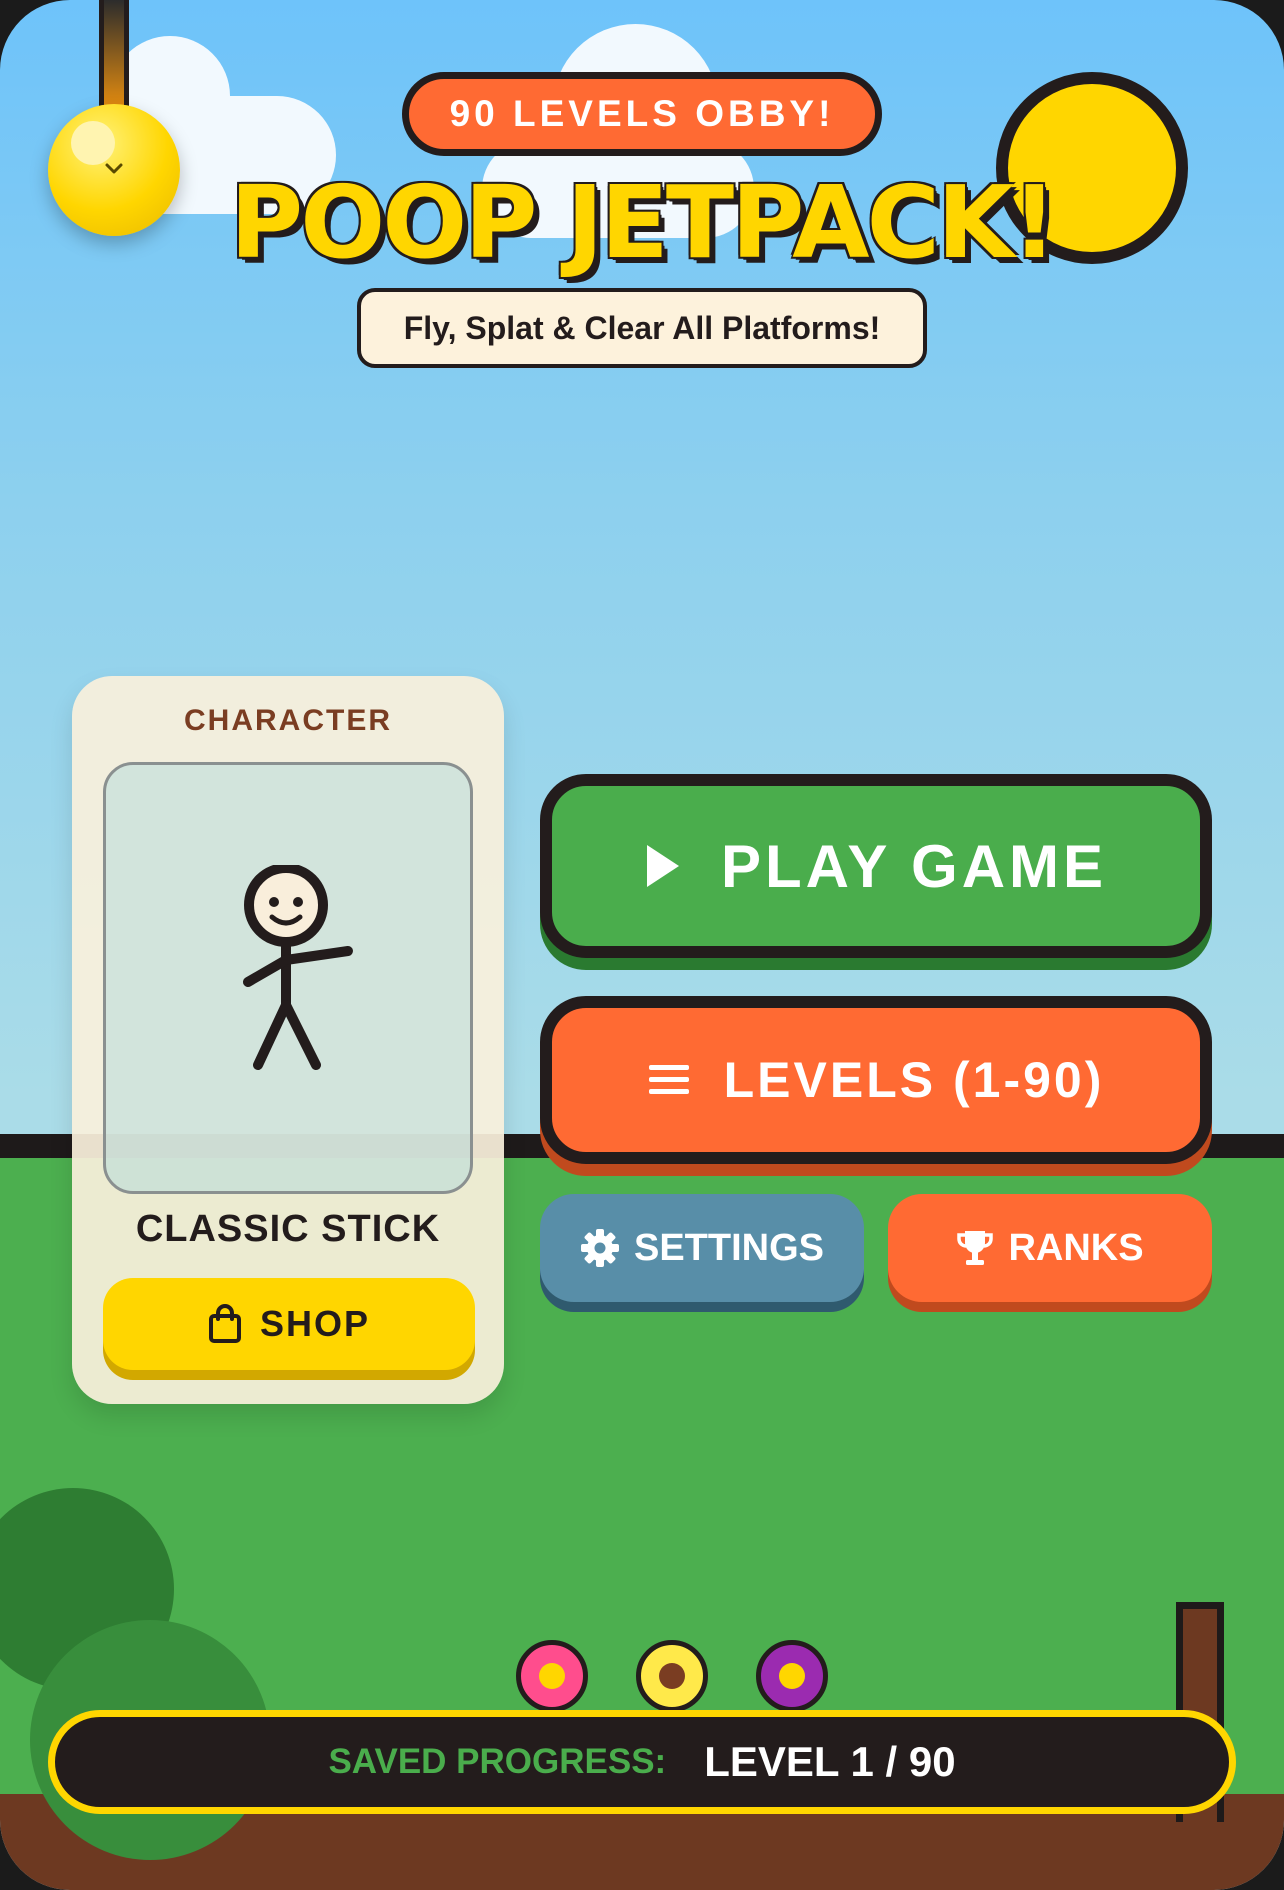 The width and height of the screenshot is (1284, 1890). What do you see at coordinates (497, 1761) in the screenshot?
I see `saved-progress-label: SAVED PROGRESS:` at bounding box center [497, 1761].